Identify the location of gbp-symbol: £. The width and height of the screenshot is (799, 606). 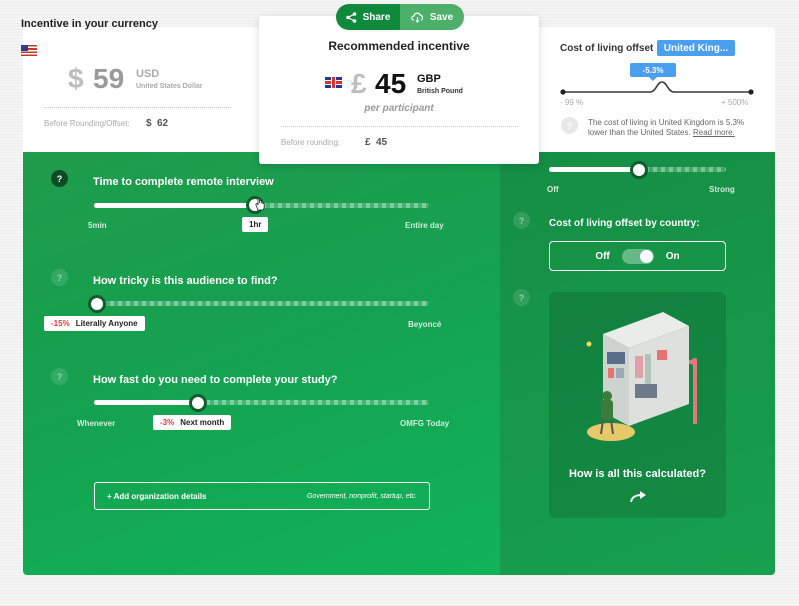
(359, 83).